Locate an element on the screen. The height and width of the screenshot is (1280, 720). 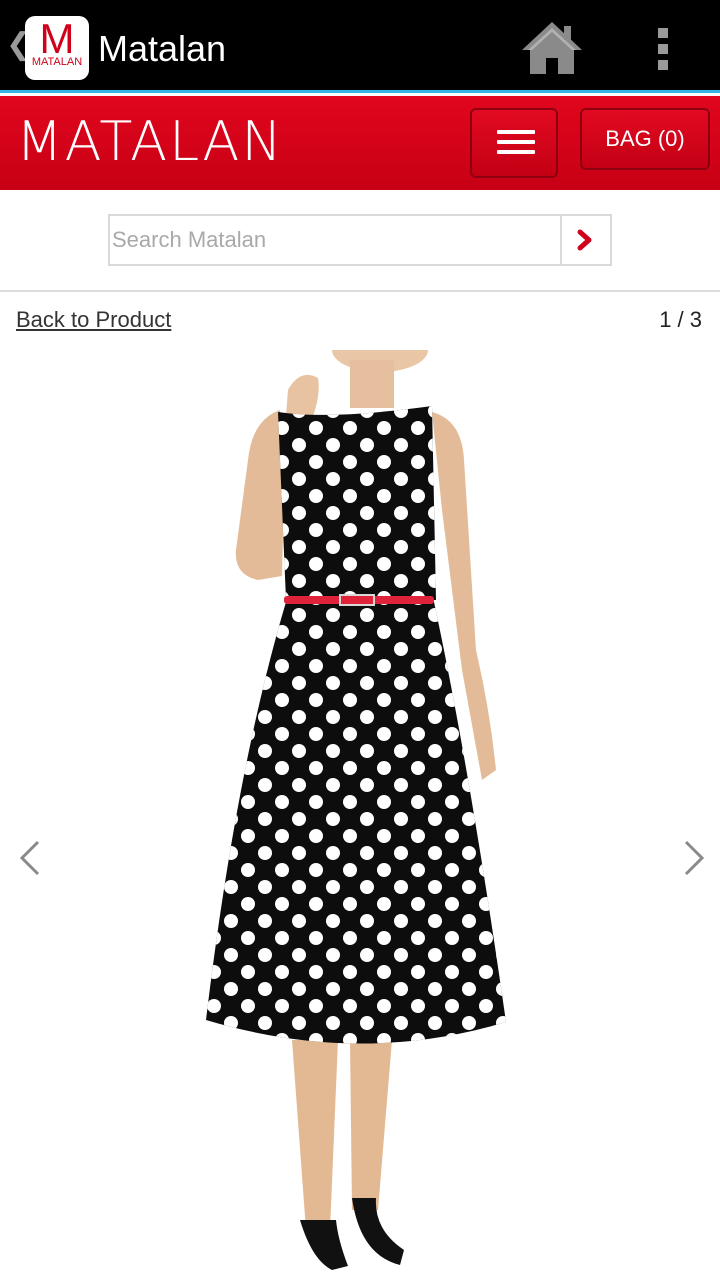
search-bar is located at coordinates (360, 240).